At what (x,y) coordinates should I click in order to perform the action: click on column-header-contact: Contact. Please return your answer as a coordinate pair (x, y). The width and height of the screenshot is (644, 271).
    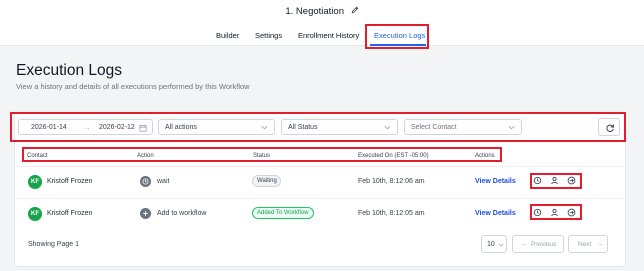
    Looking at the image, I should click on (37, 155).